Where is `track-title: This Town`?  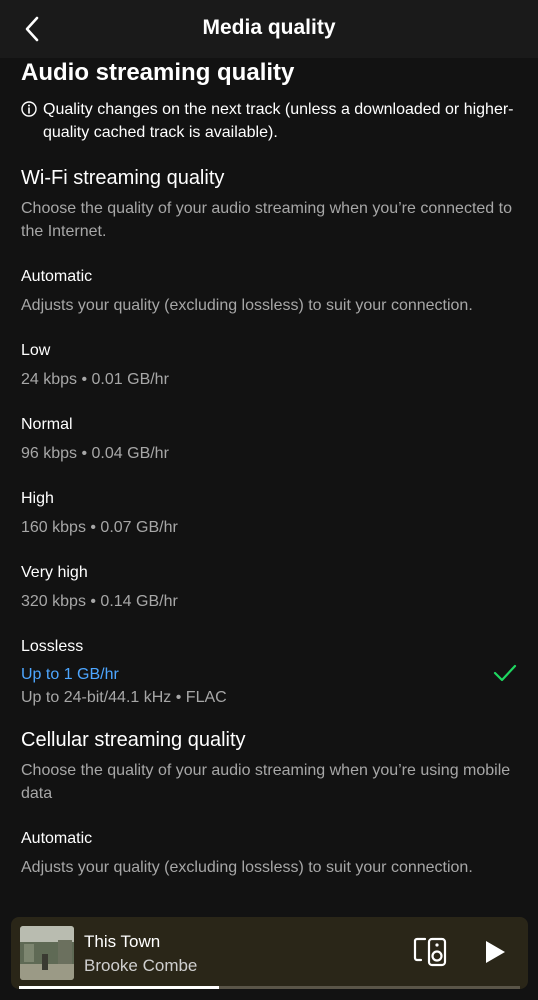
track-title: This Town is located at coordinates (122, 941).